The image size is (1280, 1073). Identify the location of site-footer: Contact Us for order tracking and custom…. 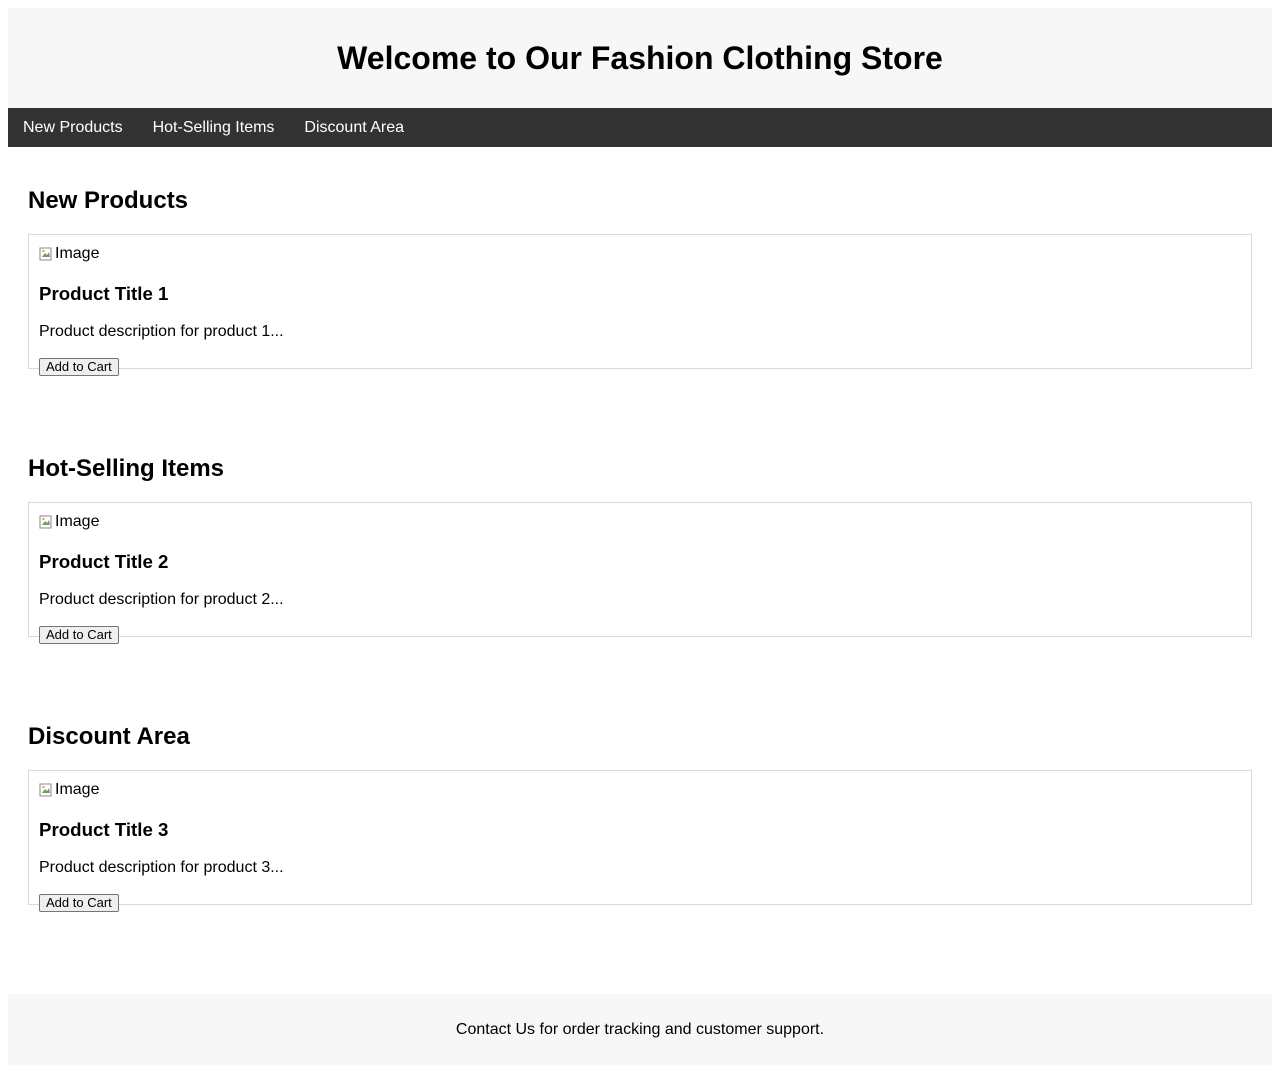
(640, 1029).